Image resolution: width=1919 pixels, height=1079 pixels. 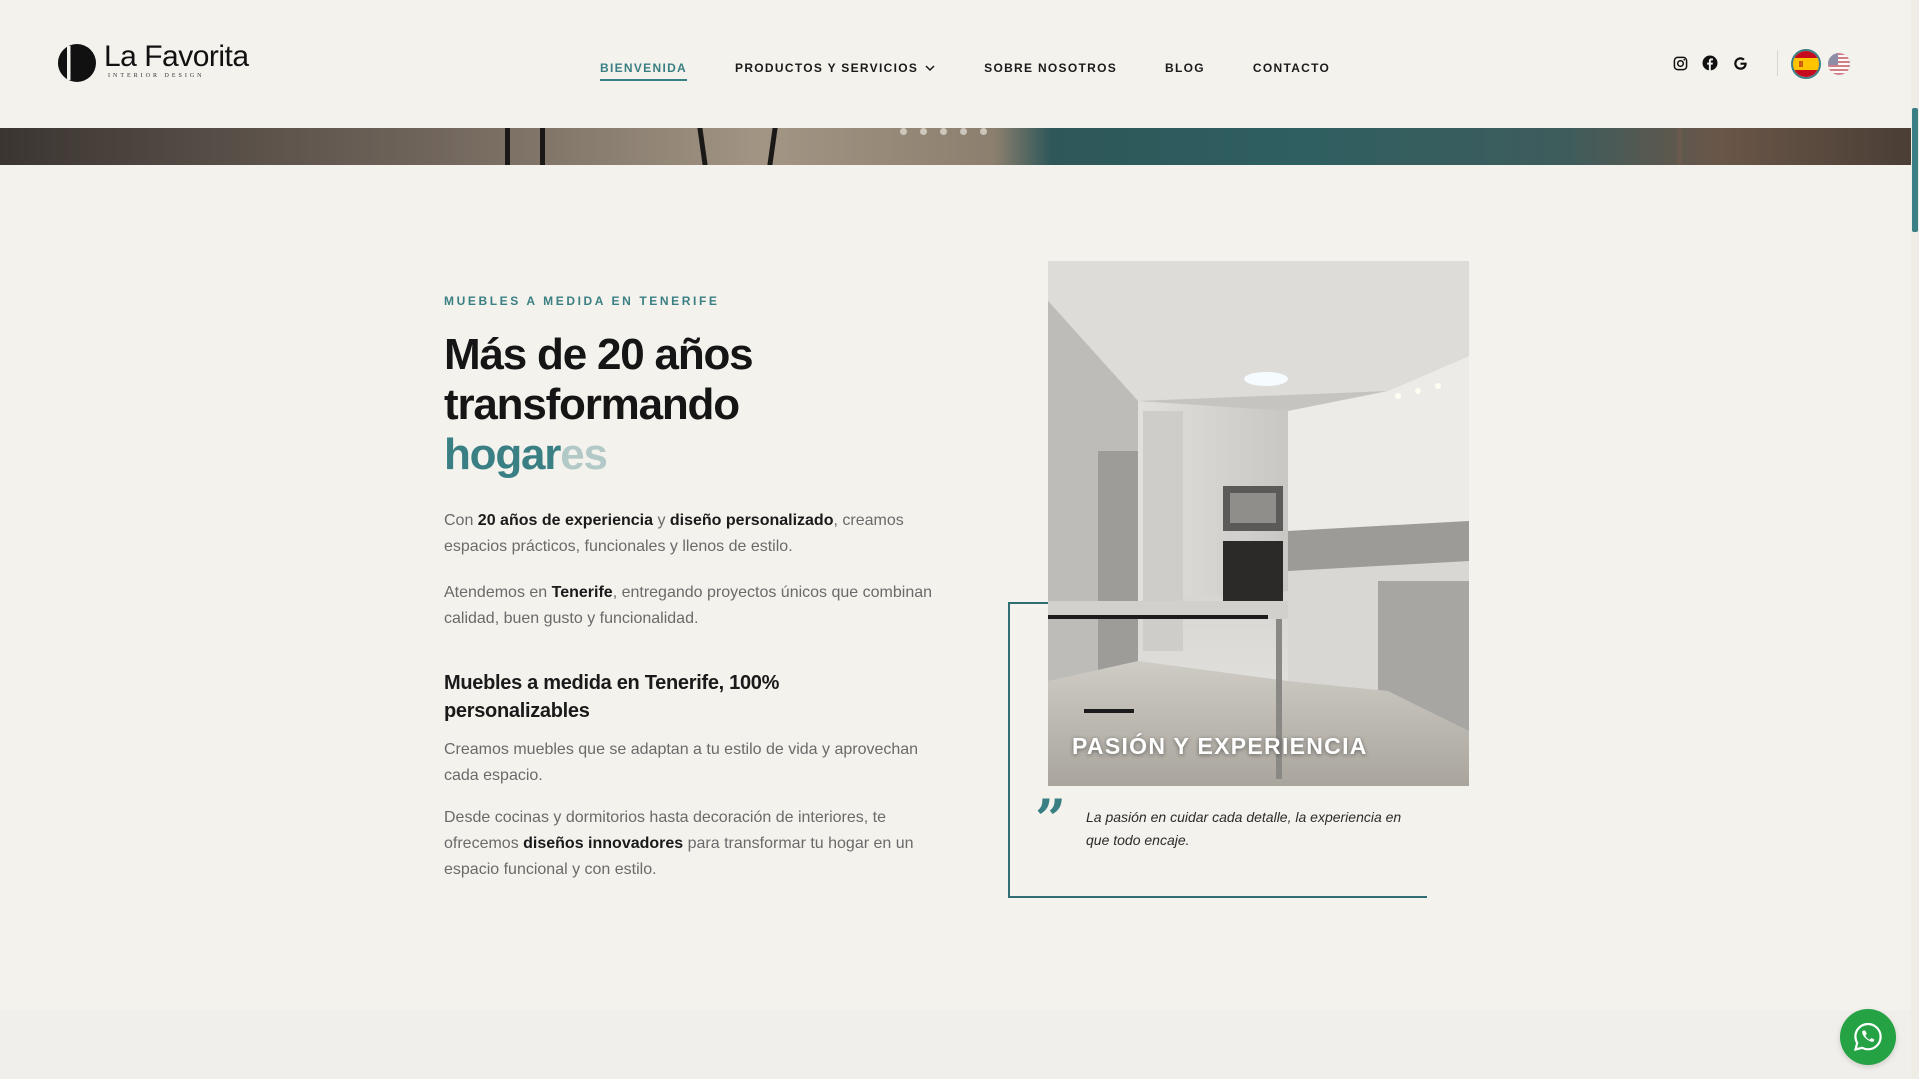 What do you see at coordinates (955, 1044) in the screenshot?
I see `next-section` at bounding box center [955, 1044].